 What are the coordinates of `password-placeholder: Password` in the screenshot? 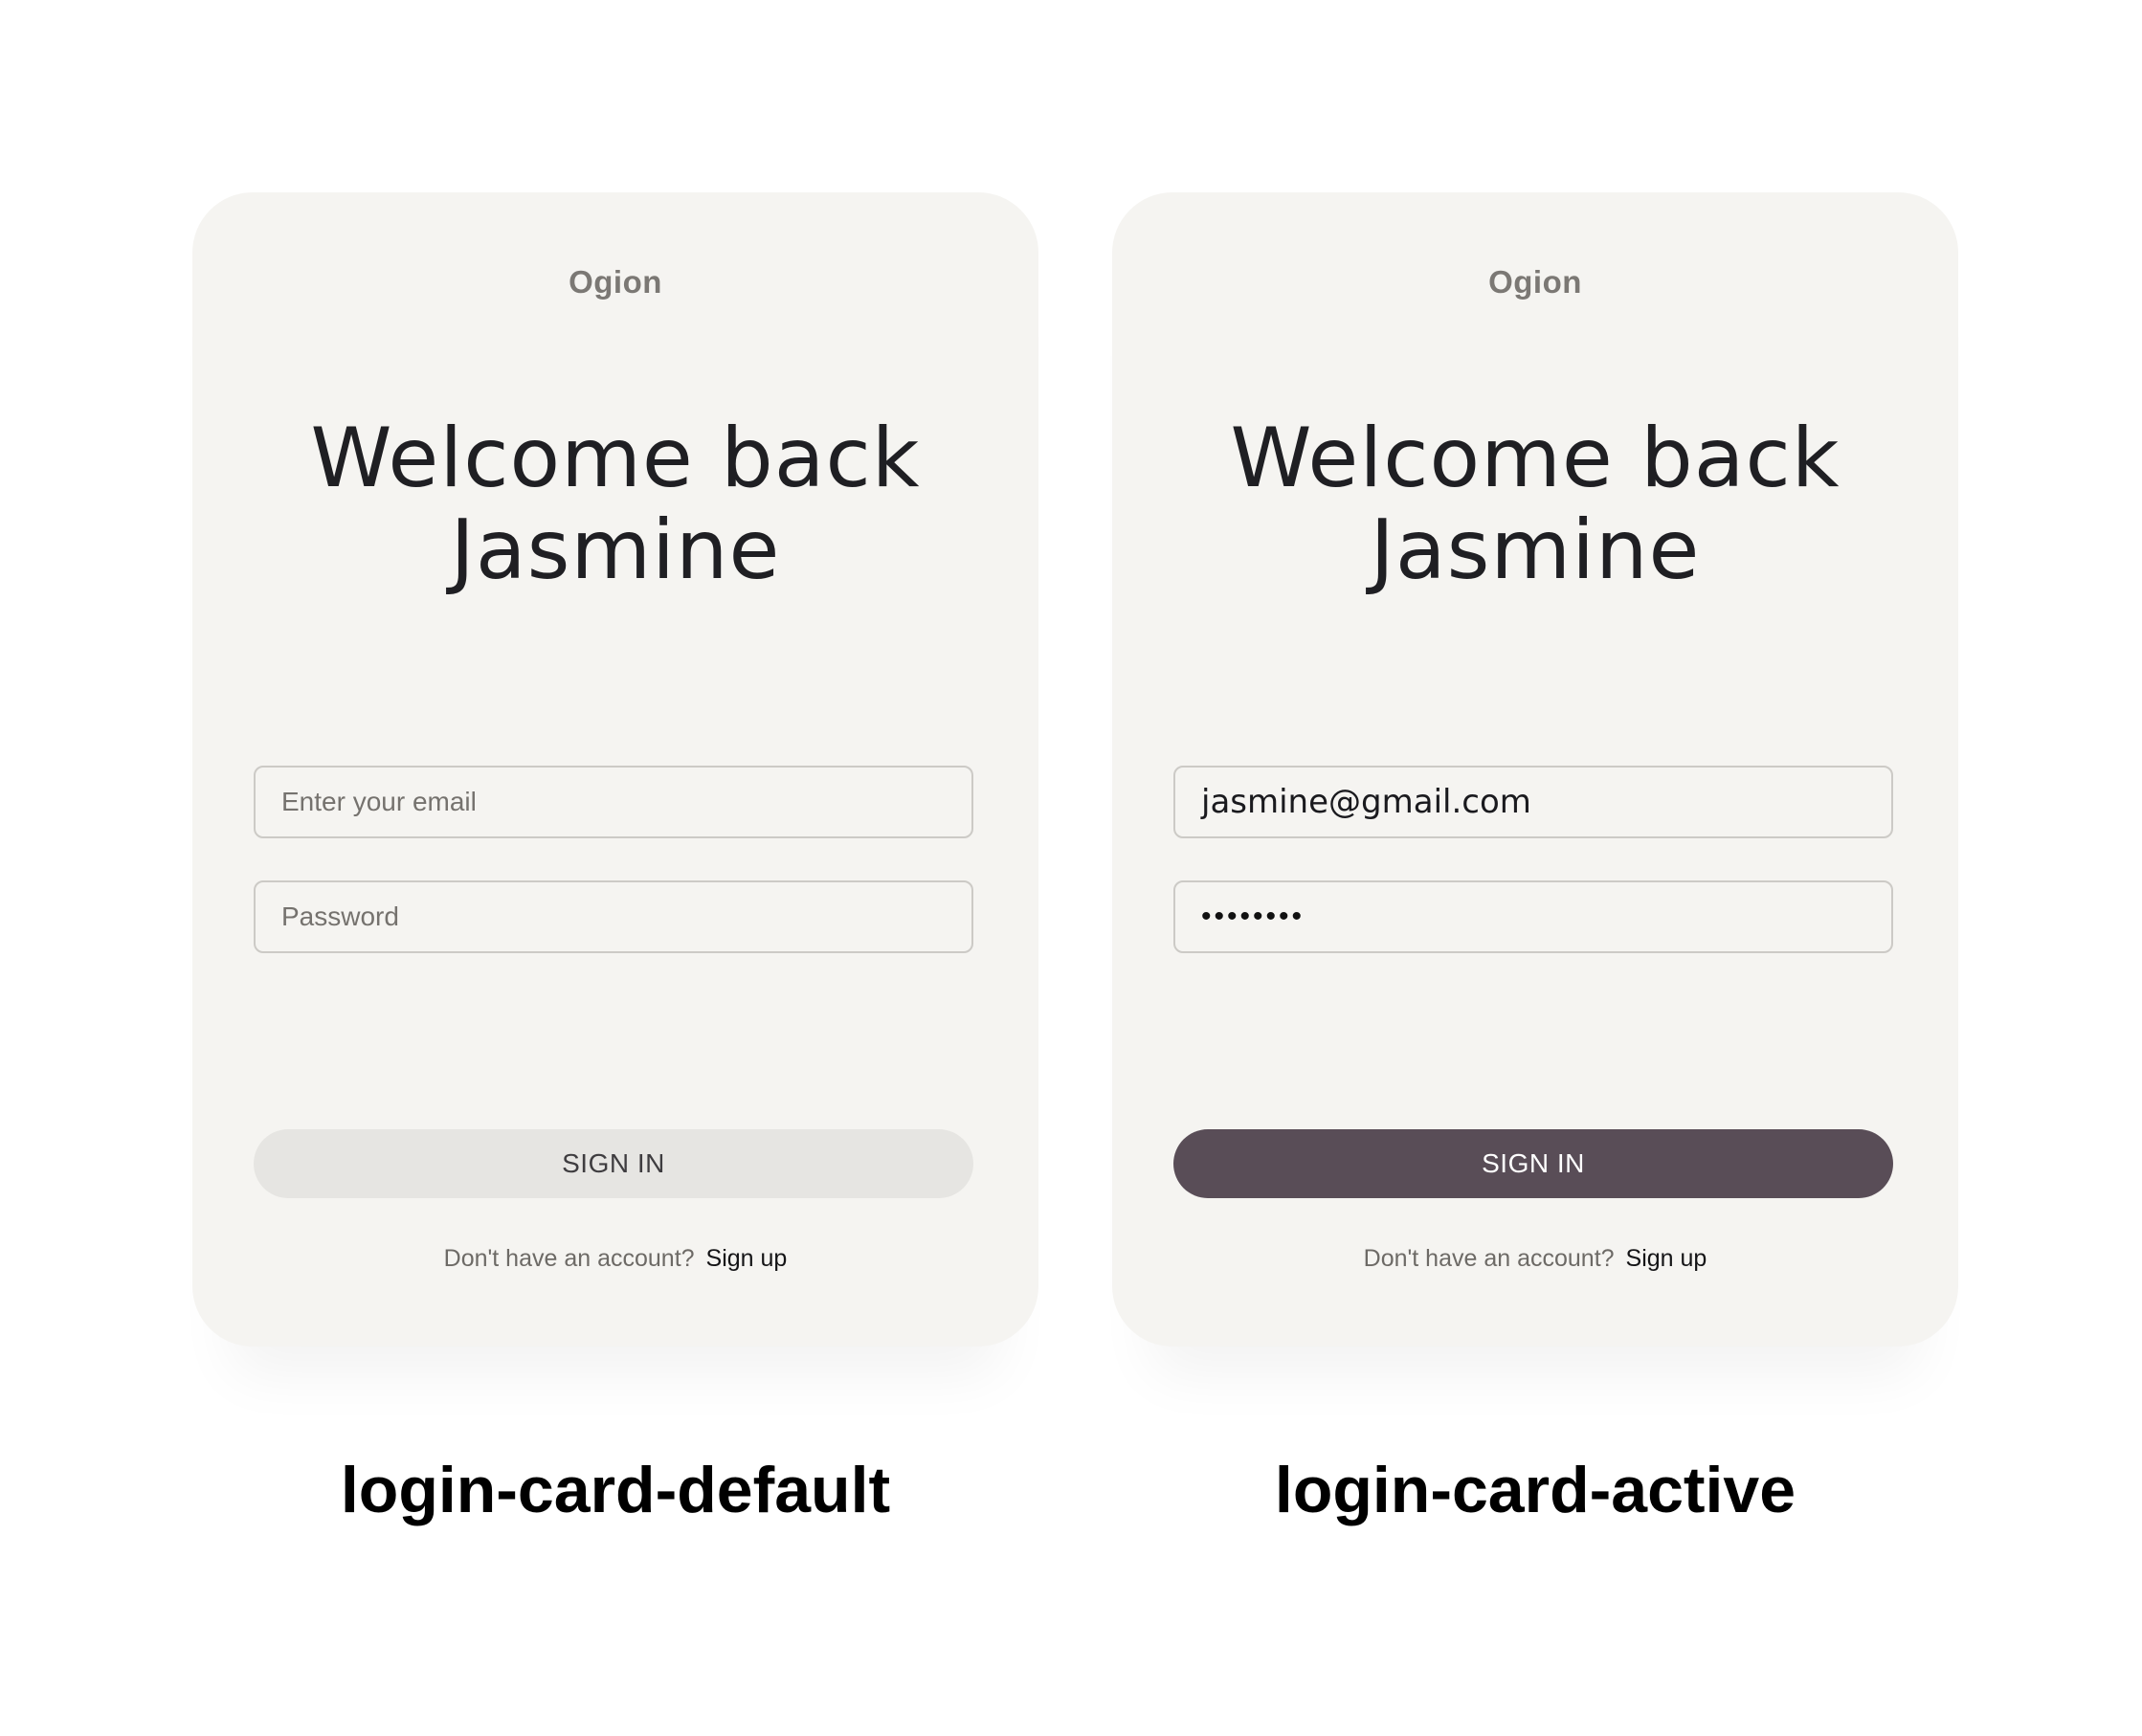 It's located at (340, 916).